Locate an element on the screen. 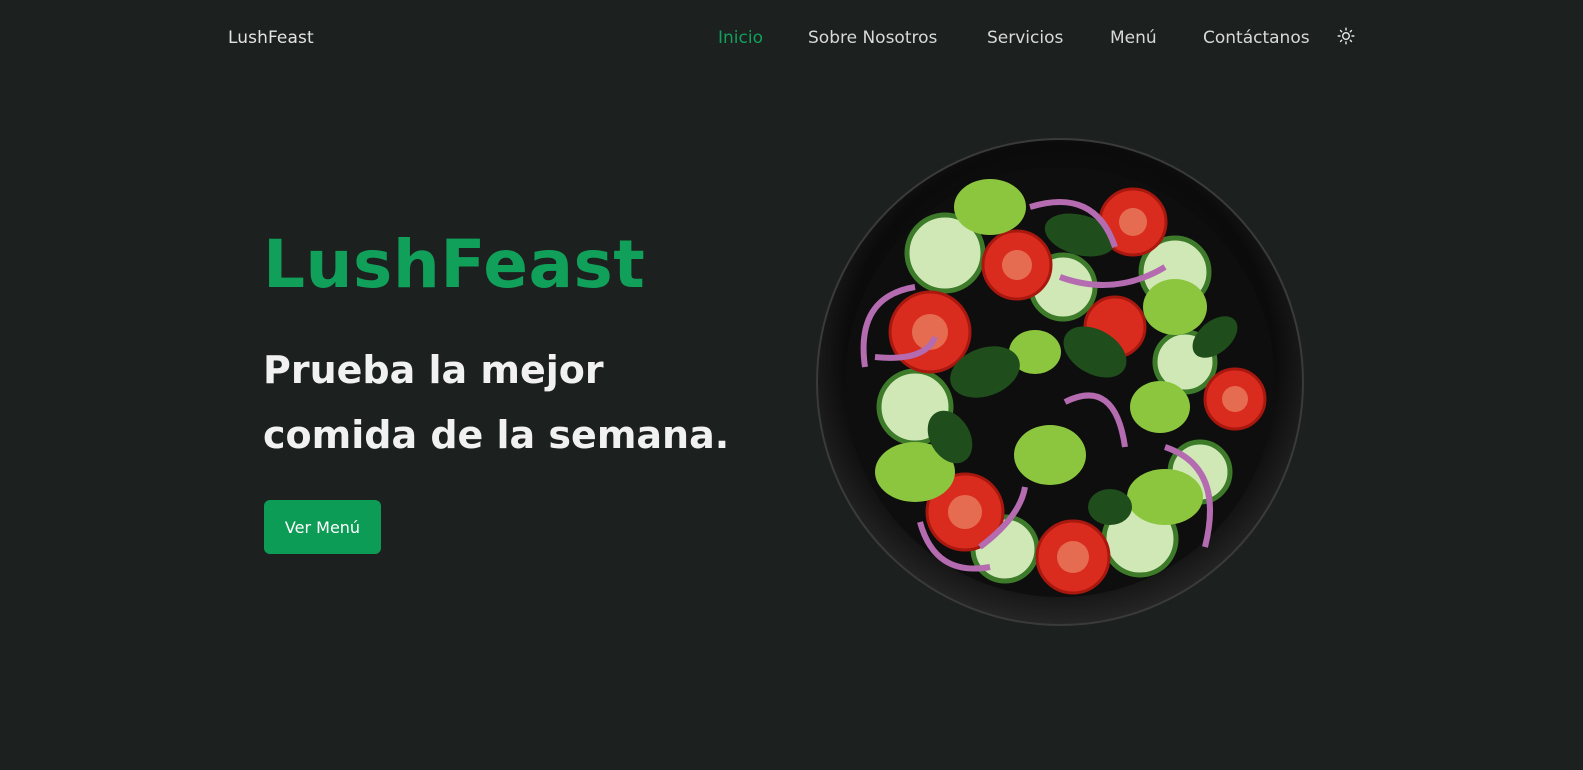 The image size is (1583, 770). nav-link-sobre-nosotros: Sobre Nosotros is located at coordinates (872, 38).